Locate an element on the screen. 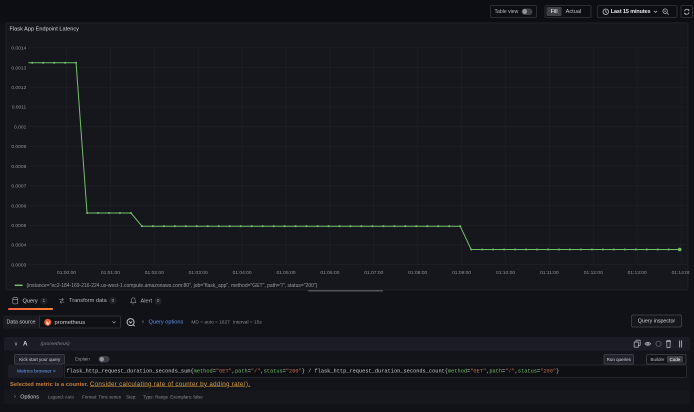  svg-text: 01:10:00 is located at coordinates (505, 273).